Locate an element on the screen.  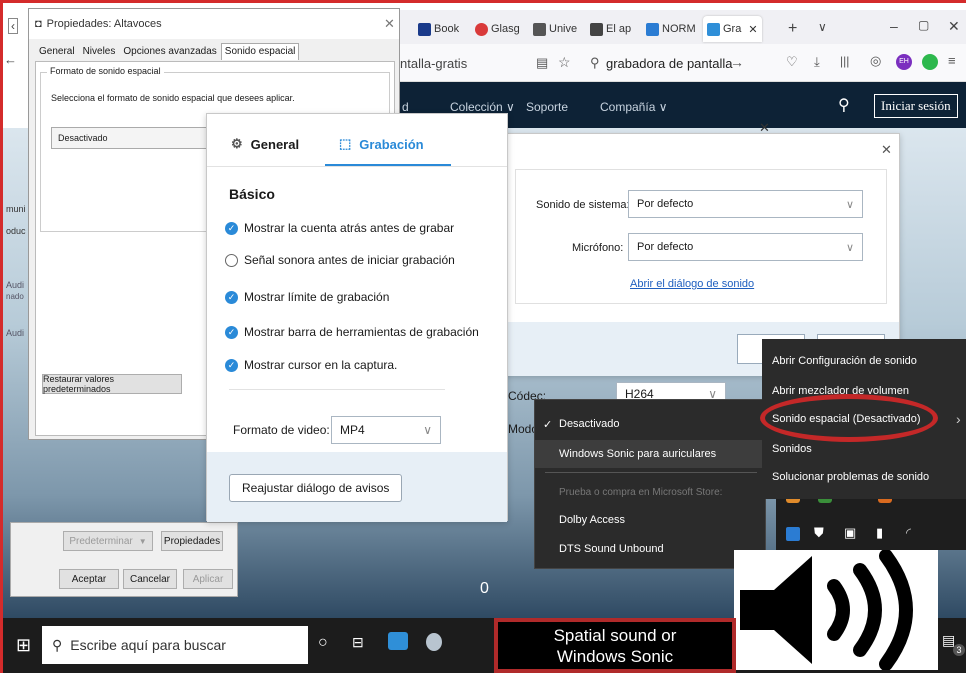
tray-icon: ▣ is located at coordinates (850, 533).